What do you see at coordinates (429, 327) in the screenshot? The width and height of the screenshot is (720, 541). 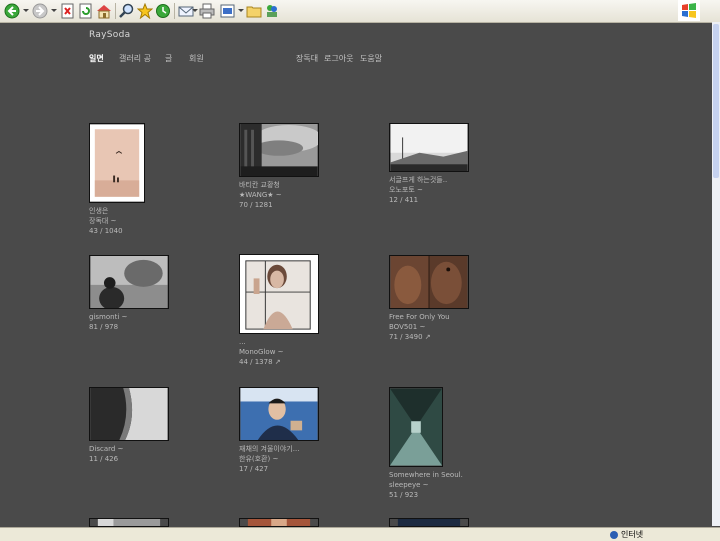 I see `photo-author: BOV501 ~` at bounding box center [429, 327].